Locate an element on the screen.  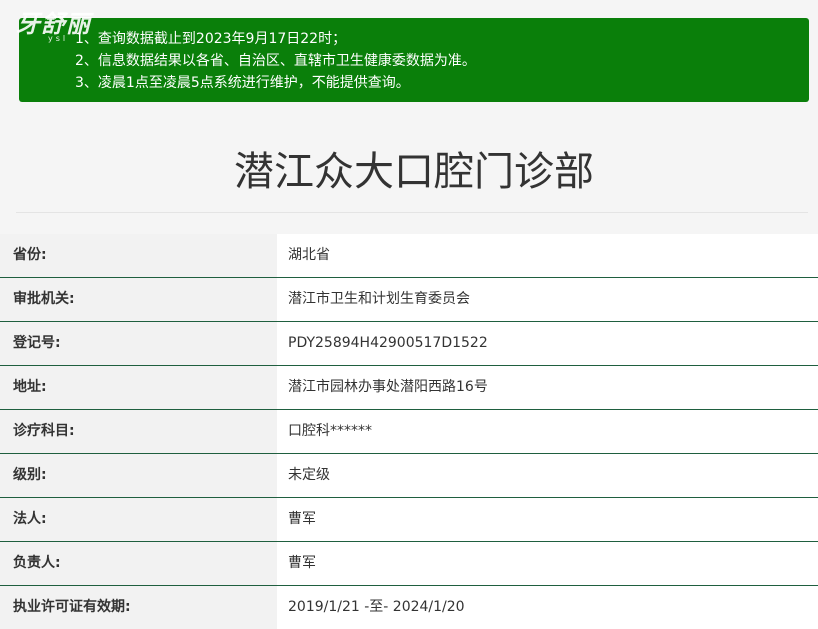
info-row-level: 级别: 未定级 is located at coordinates (409, 476).